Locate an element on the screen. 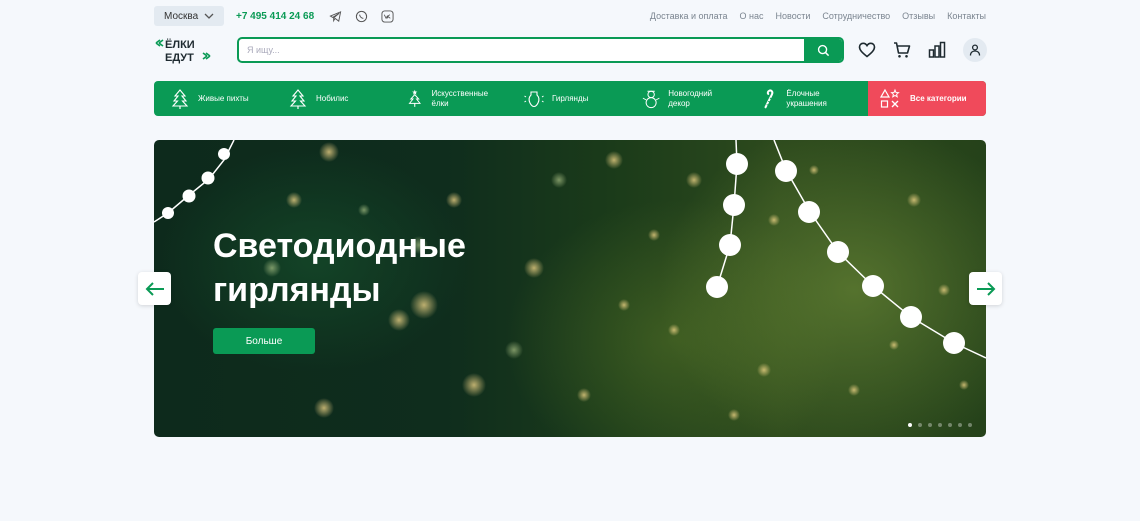 This screenshot has width=1140, height=521. vk-icon is located at coordinates (387, 16).